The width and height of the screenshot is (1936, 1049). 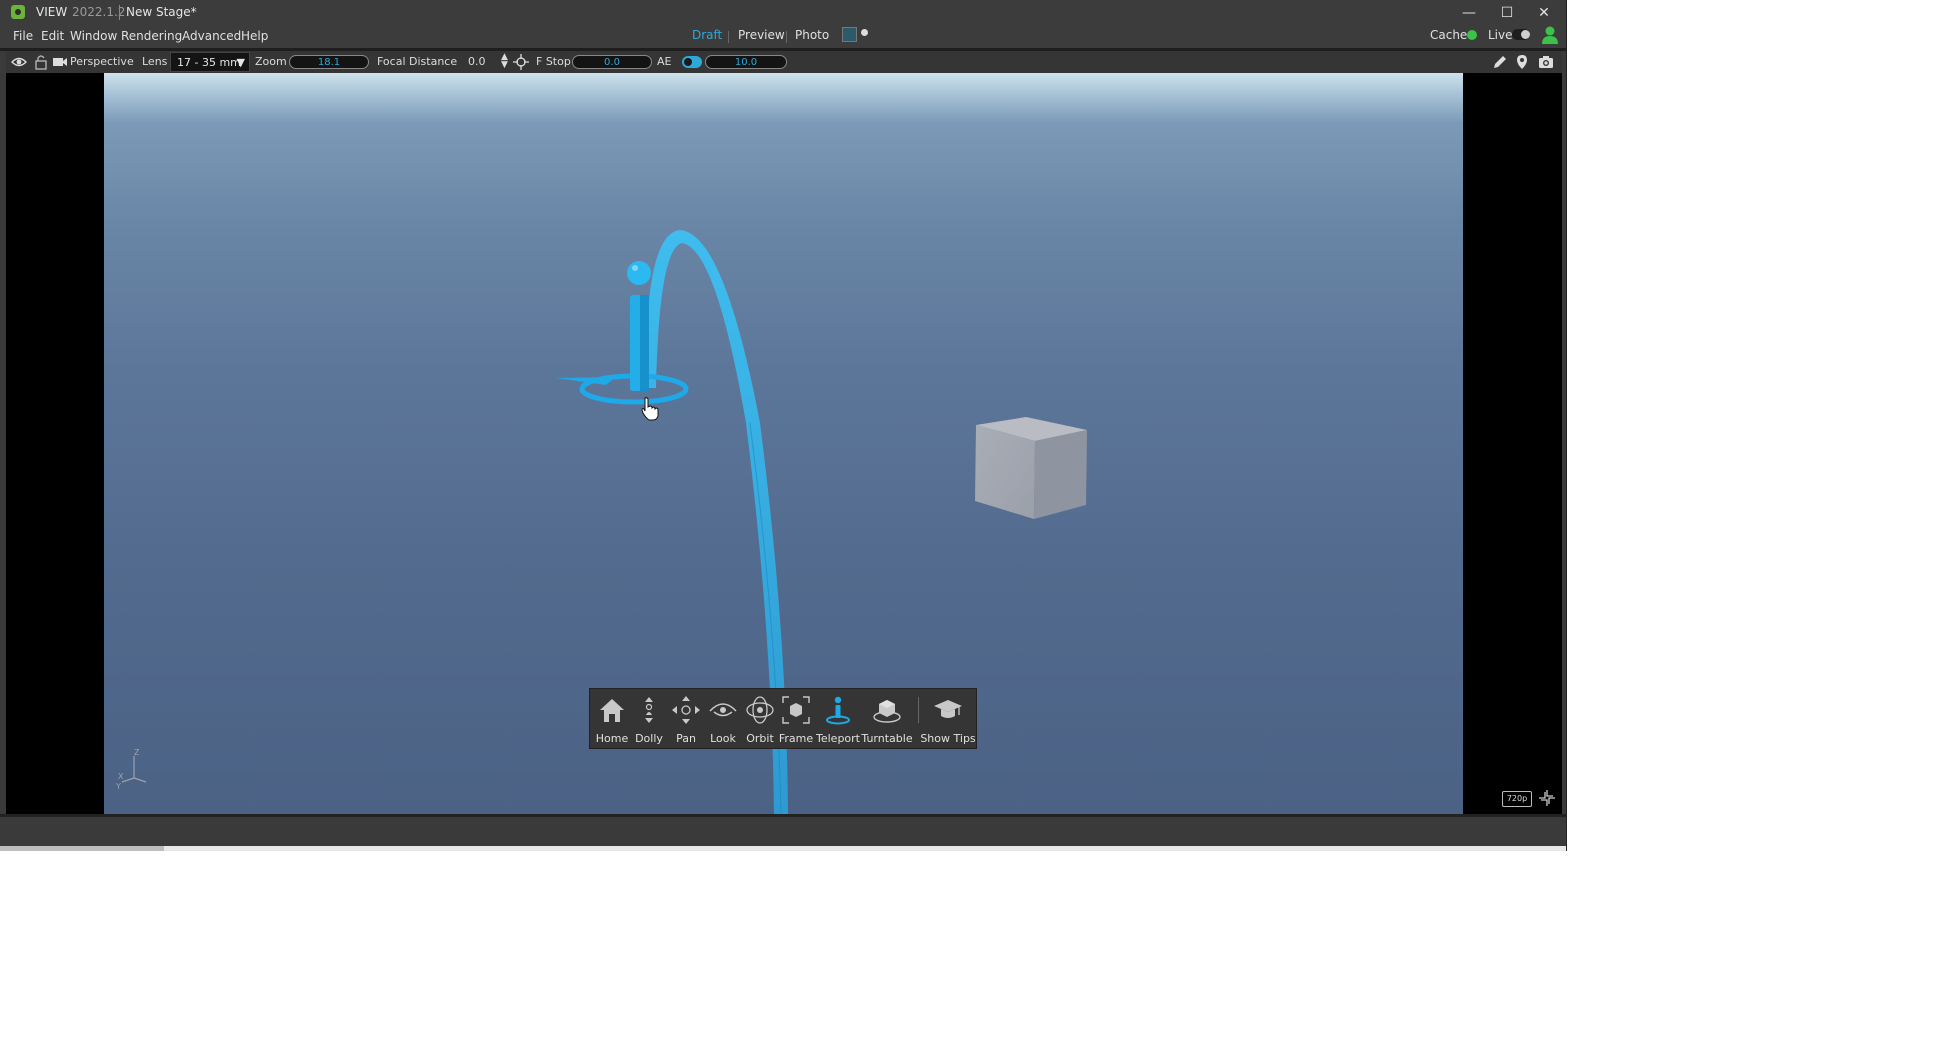 I want to click on focal-stepper-icon: ▲ ▼, so click(x=504, y=61).